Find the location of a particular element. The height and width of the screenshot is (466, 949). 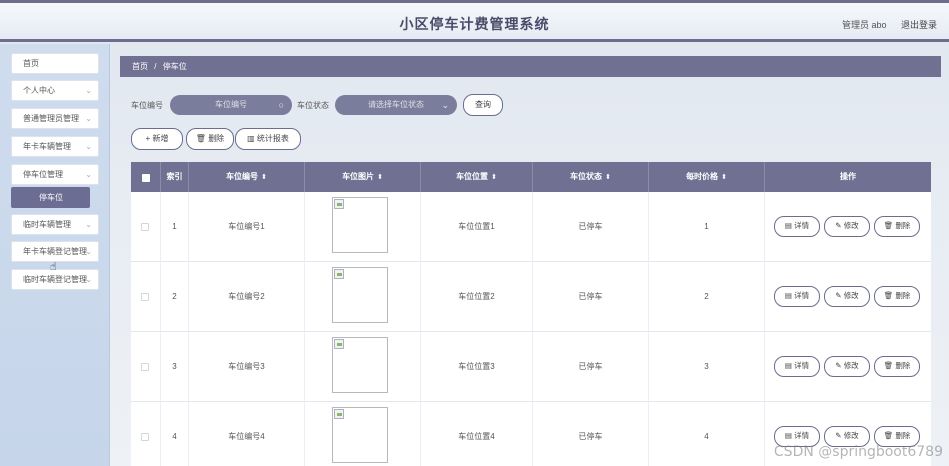

logout-button: 退出登录 is located at coordinates (919, 25).